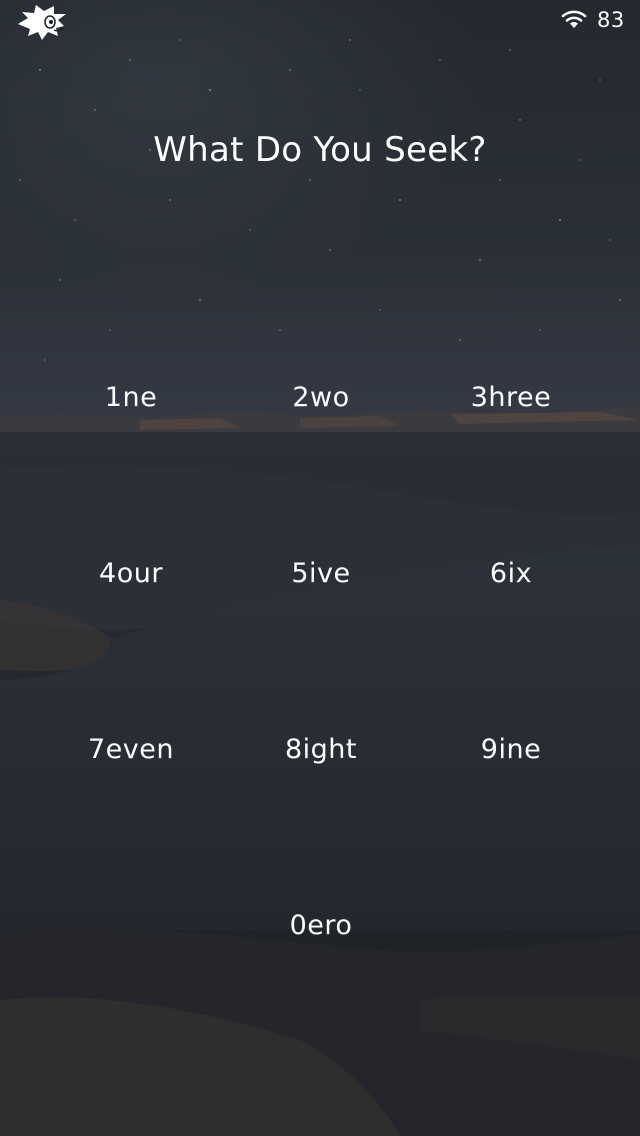  What do you see at coordinates (511, 750) in the screenshot?
I see `key-9-button: 9ine` at bounding box center [511, 750].